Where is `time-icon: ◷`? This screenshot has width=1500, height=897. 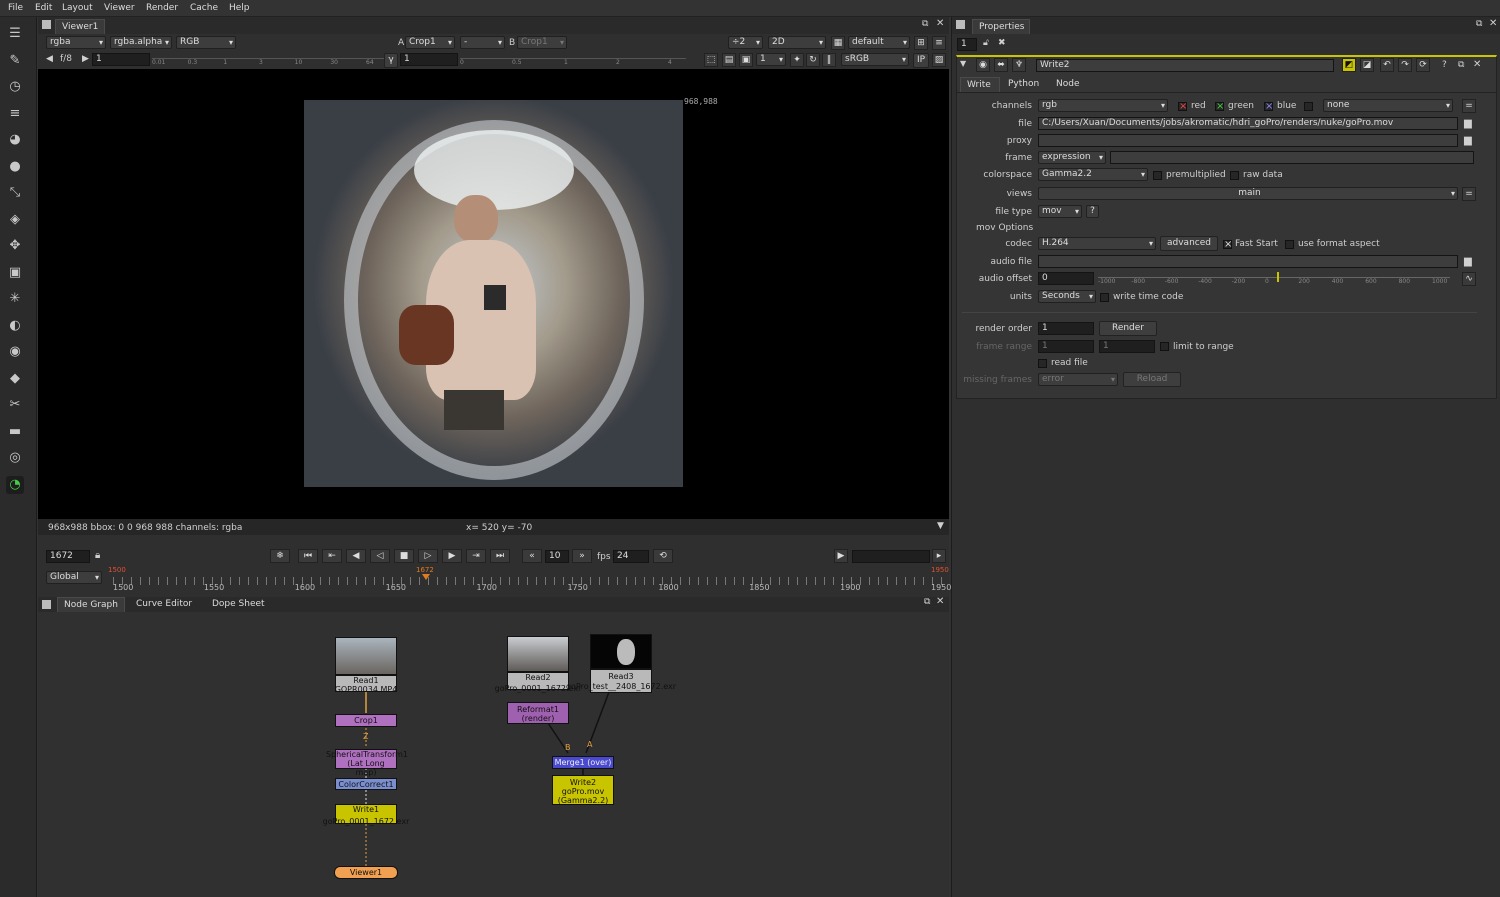 time-icon: ◷ is located at coordinates (15, 87).